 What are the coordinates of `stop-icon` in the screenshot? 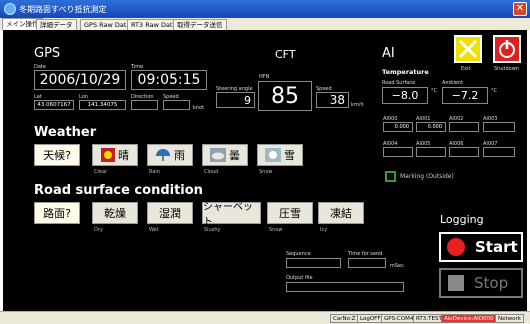 It's located at (456, 283).